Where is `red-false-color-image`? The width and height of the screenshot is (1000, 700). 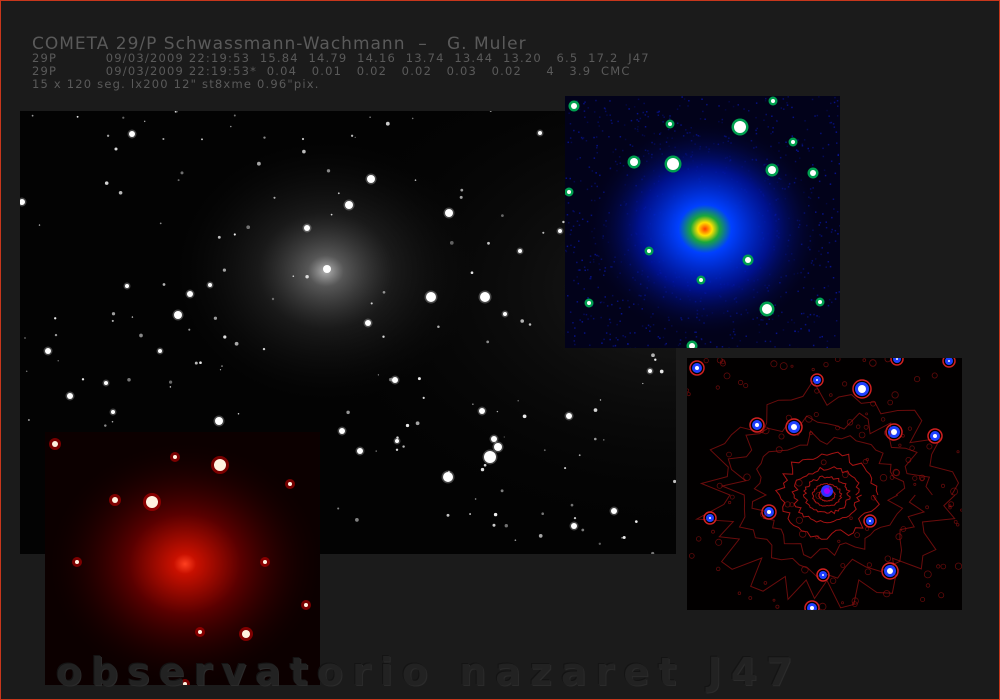
red-false-color-image is located at coordinates (182, 558).